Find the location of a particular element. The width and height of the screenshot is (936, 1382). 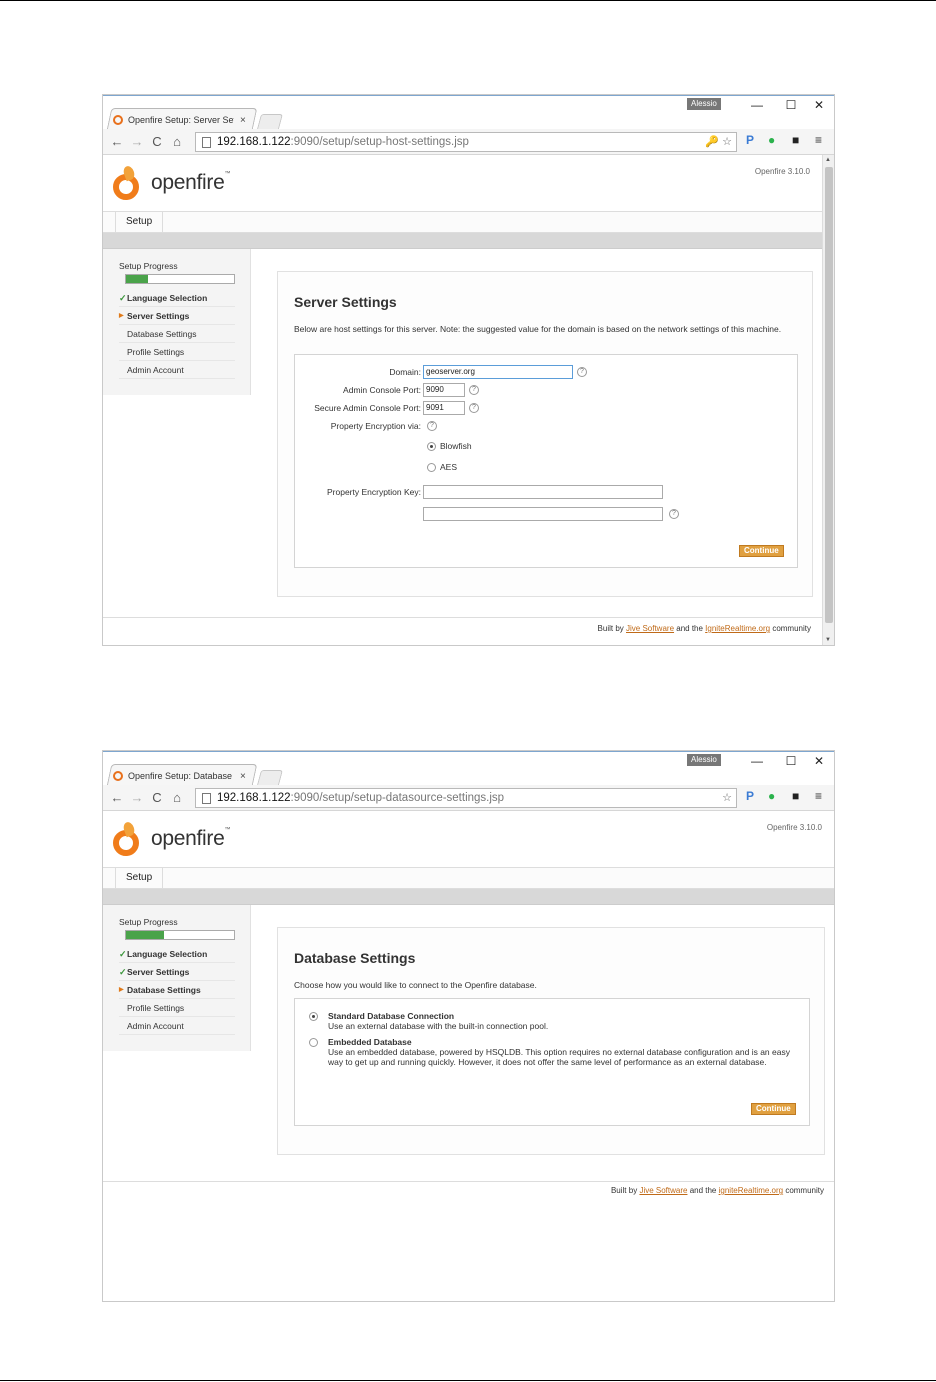

domain-row: Domain: geoserver.org ? is located at coordinates (547, 373).